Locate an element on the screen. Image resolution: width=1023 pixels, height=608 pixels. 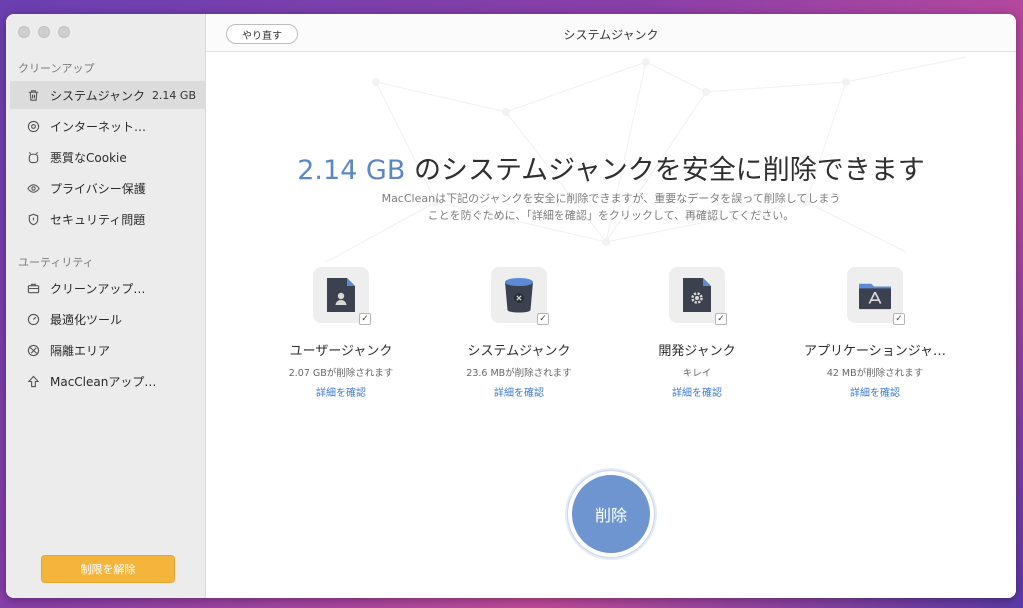
headline-size: 2.14 GB is located at coordinates (351, 170).